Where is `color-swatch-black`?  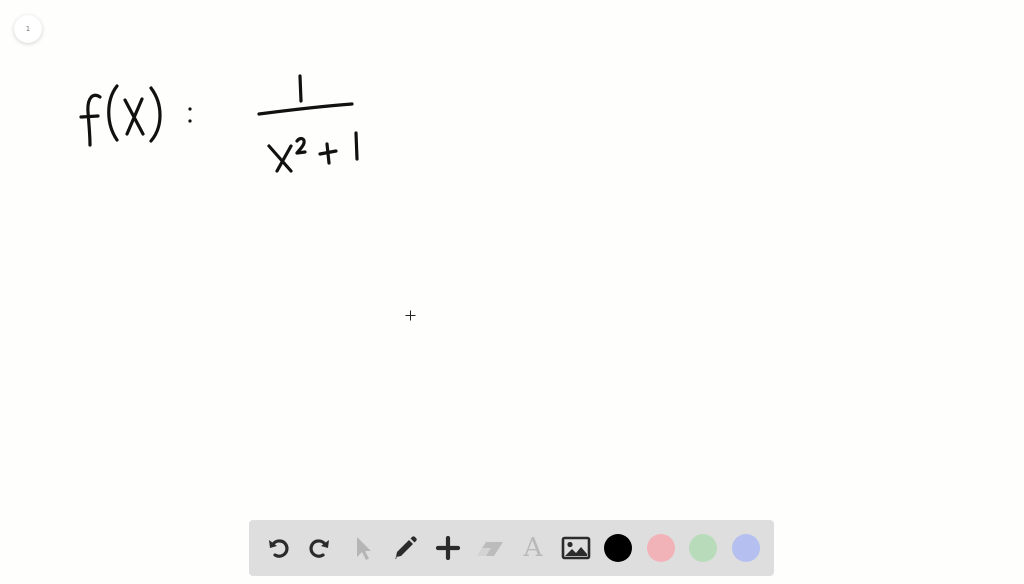 color-swatch-black is located at coordinates (618, 548).